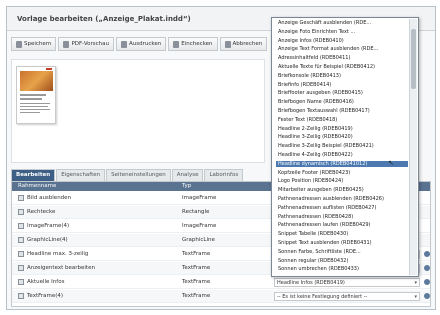 This screenshot has height=315, width=440. What do you see at coordinates (342, 58) in the screenshot?
I see `dropdown-option: Adressinhaltfeld (RDEB0411)` at bounding box center [342, 58].